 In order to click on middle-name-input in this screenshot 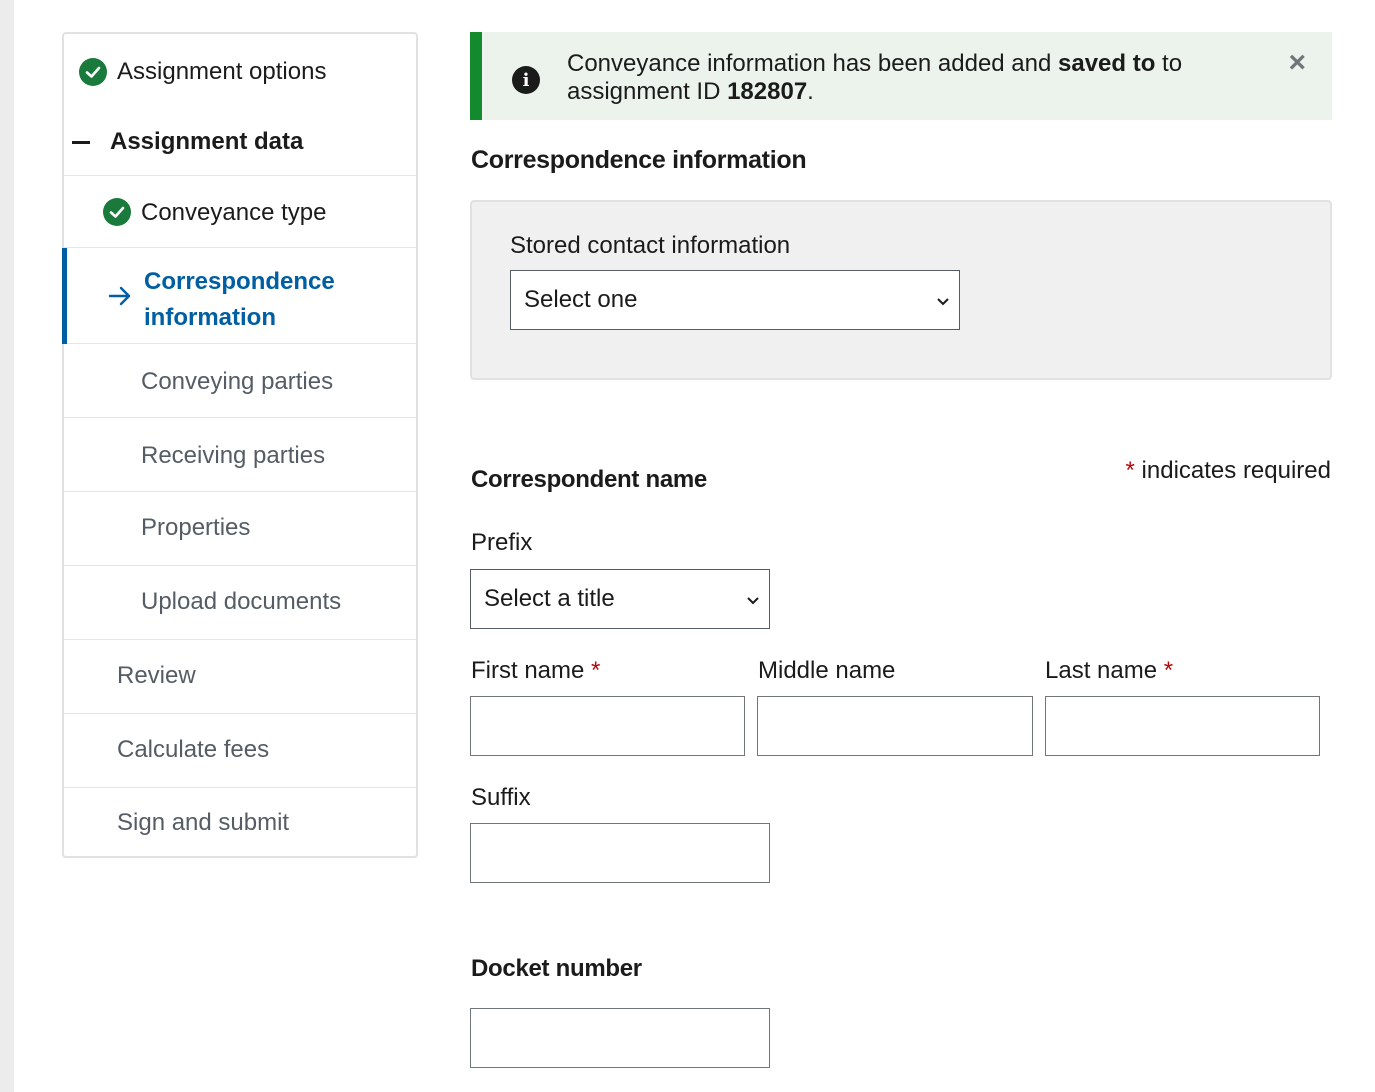, I will do `click(895, 726)`.